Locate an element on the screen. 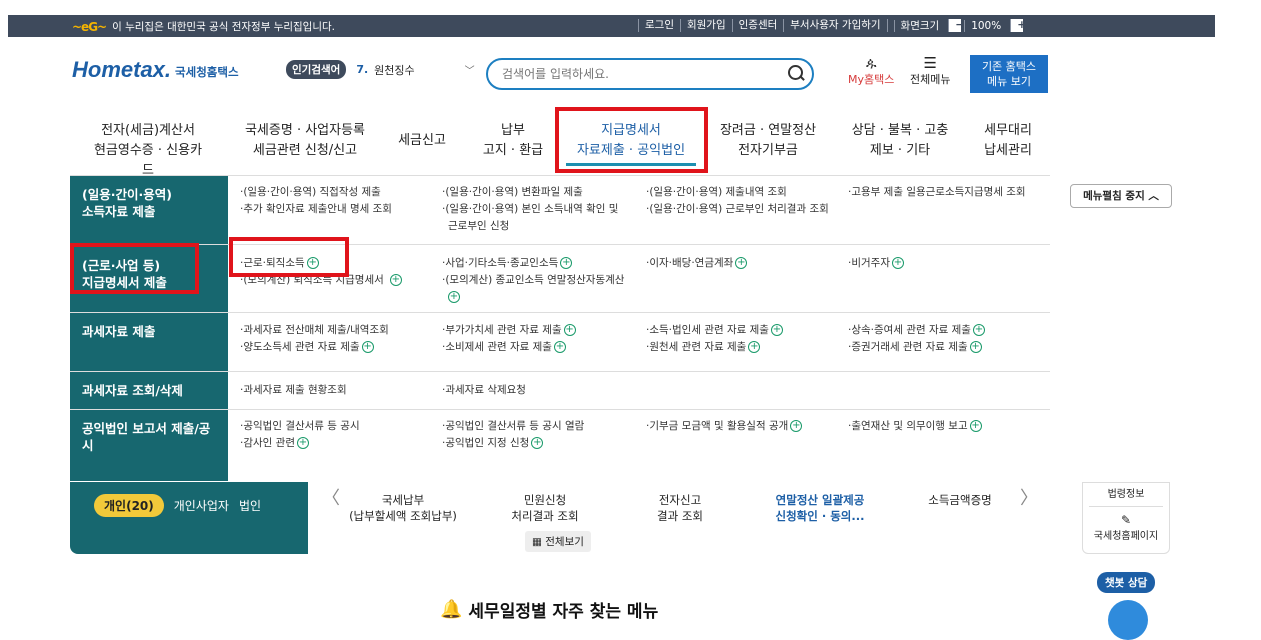 The image size is (1261, 640). search-icon is located at coordinates (797, 74).